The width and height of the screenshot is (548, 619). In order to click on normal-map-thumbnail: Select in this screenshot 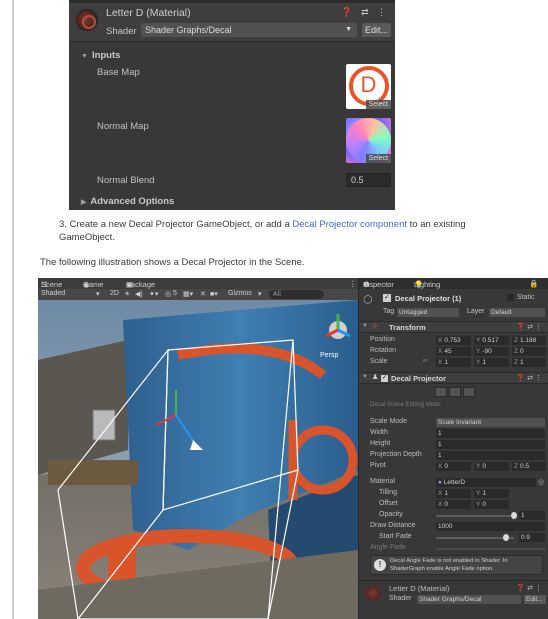, I will do `click(368, 140)`.